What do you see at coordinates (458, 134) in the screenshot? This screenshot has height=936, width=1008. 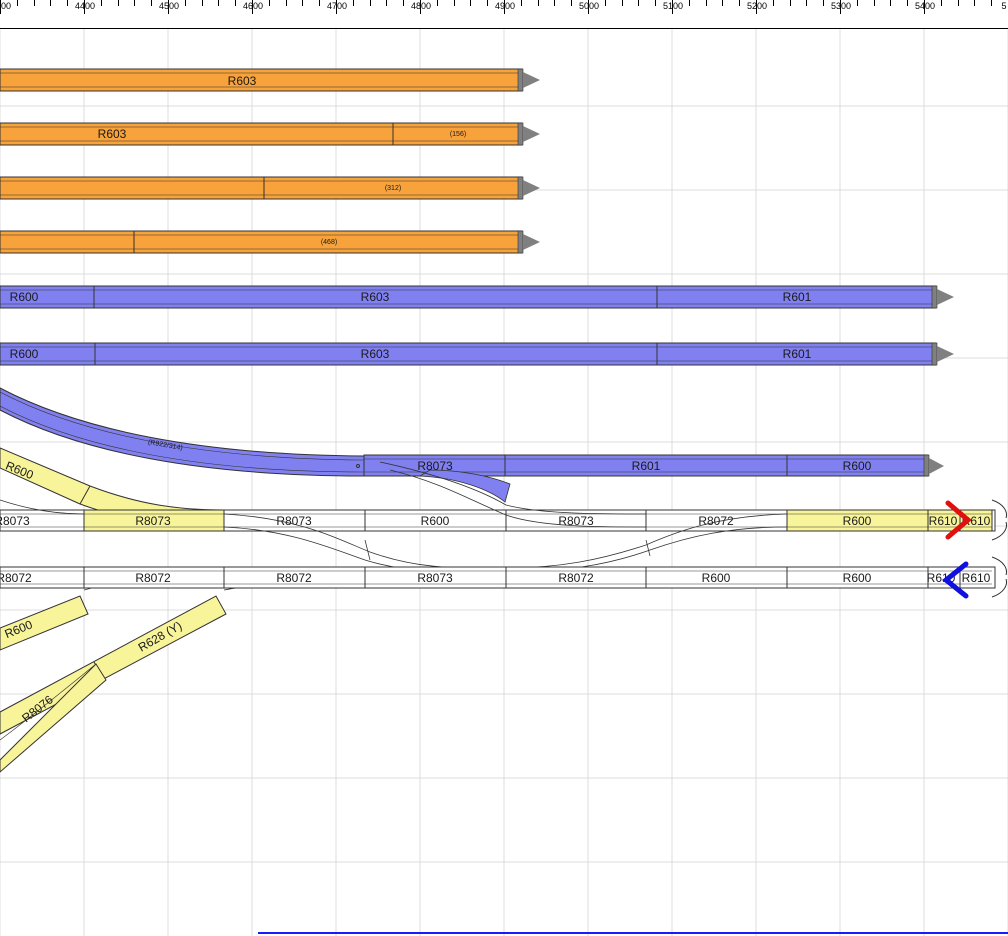 I see `segment-label: (156)` at bounding box center [458, 134].